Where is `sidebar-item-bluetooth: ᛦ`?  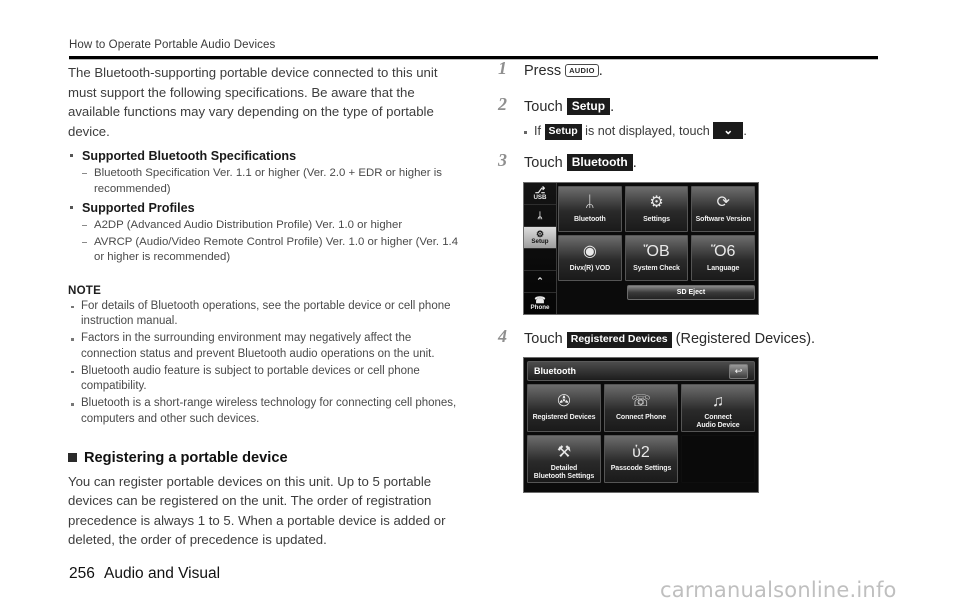 sidebar-item-bluetooth: ᛦ is located at coordinates (540, 216).